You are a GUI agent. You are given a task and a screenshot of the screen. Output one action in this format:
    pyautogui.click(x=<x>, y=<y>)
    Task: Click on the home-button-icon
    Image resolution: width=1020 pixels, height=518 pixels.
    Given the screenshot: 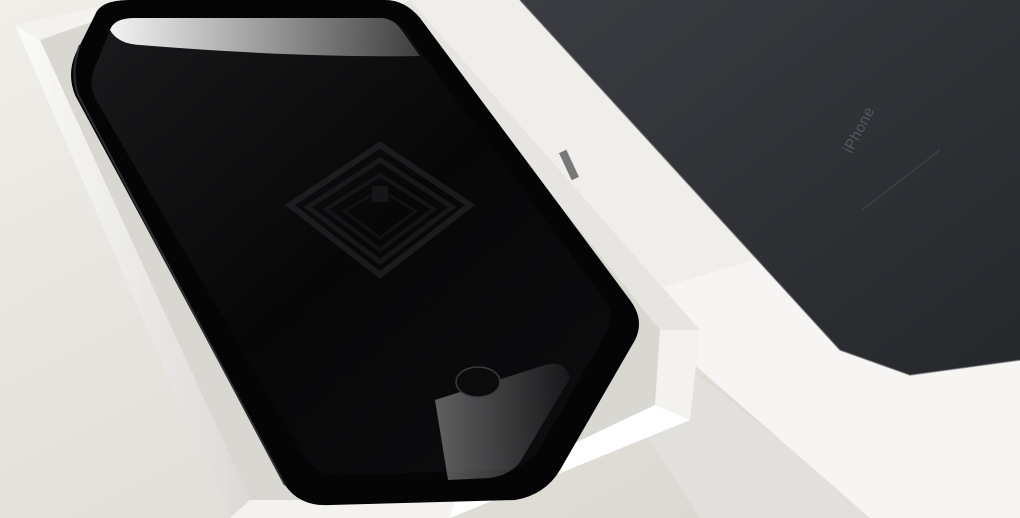 What is the action you would take?
    pyautogui.click(x=478, y=382)
    